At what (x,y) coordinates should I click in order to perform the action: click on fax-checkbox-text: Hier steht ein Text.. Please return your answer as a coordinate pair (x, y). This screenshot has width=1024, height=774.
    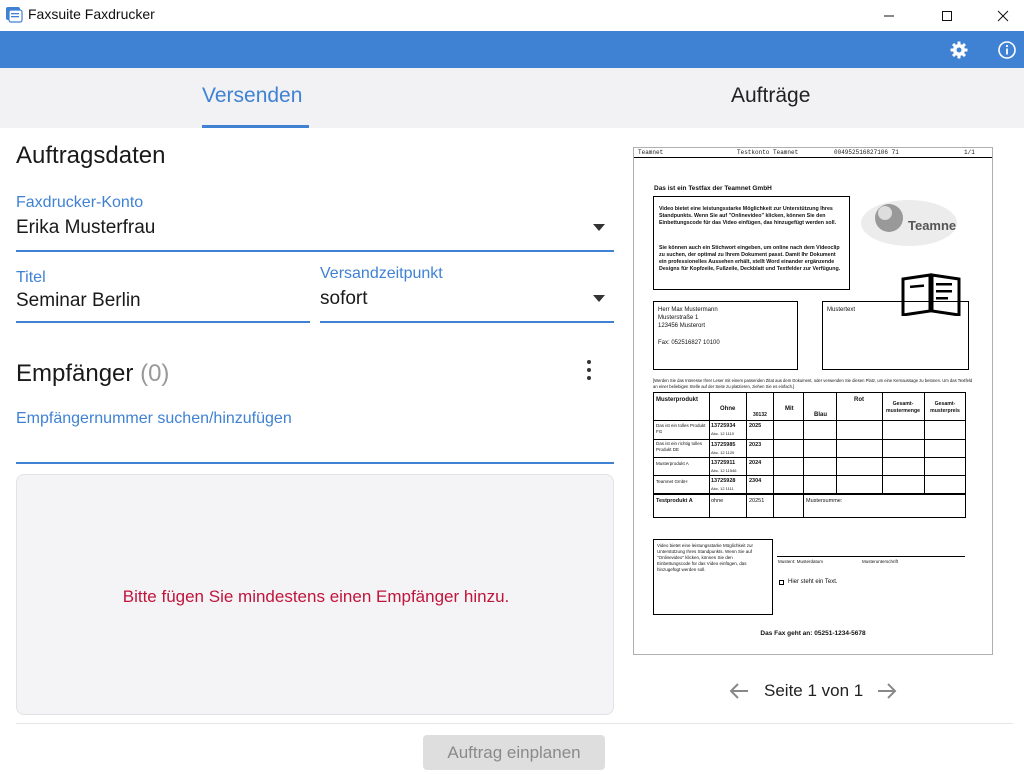
    Looking at the image, I should click on (813, 582).